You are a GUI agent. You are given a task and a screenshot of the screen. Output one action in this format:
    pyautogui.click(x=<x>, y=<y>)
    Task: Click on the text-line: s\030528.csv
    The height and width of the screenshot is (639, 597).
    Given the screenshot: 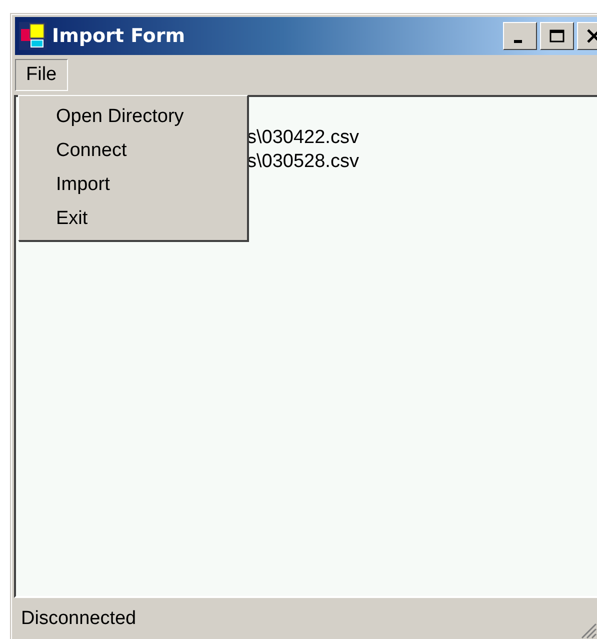 What is the action you would take?
    pyautogui.click(x=303, y=162)
    